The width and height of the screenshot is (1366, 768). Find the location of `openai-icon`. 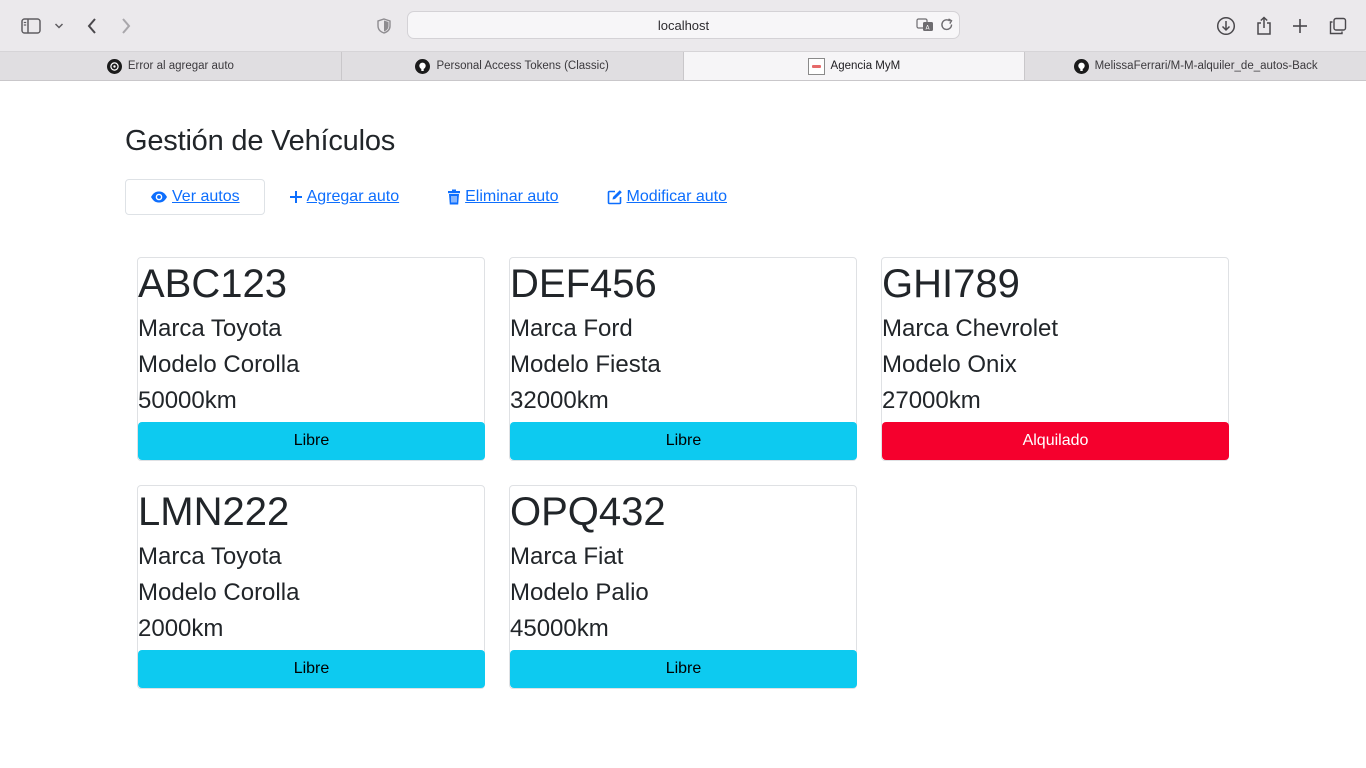

openai-icon is located at coordinates (114, 66).